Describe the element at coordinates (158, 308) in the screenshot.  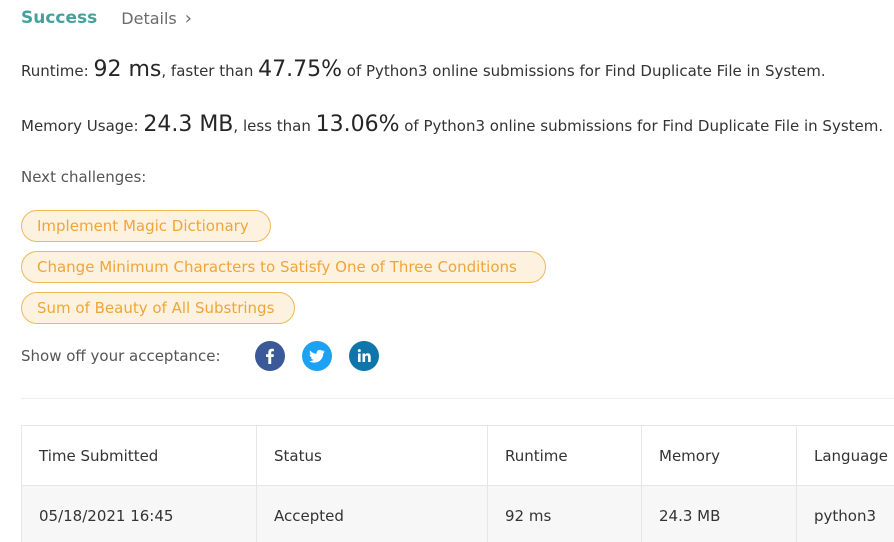
I see `challenge-tag-sum-of-beauty: Sum of Beauty of All Substrings` at that location.